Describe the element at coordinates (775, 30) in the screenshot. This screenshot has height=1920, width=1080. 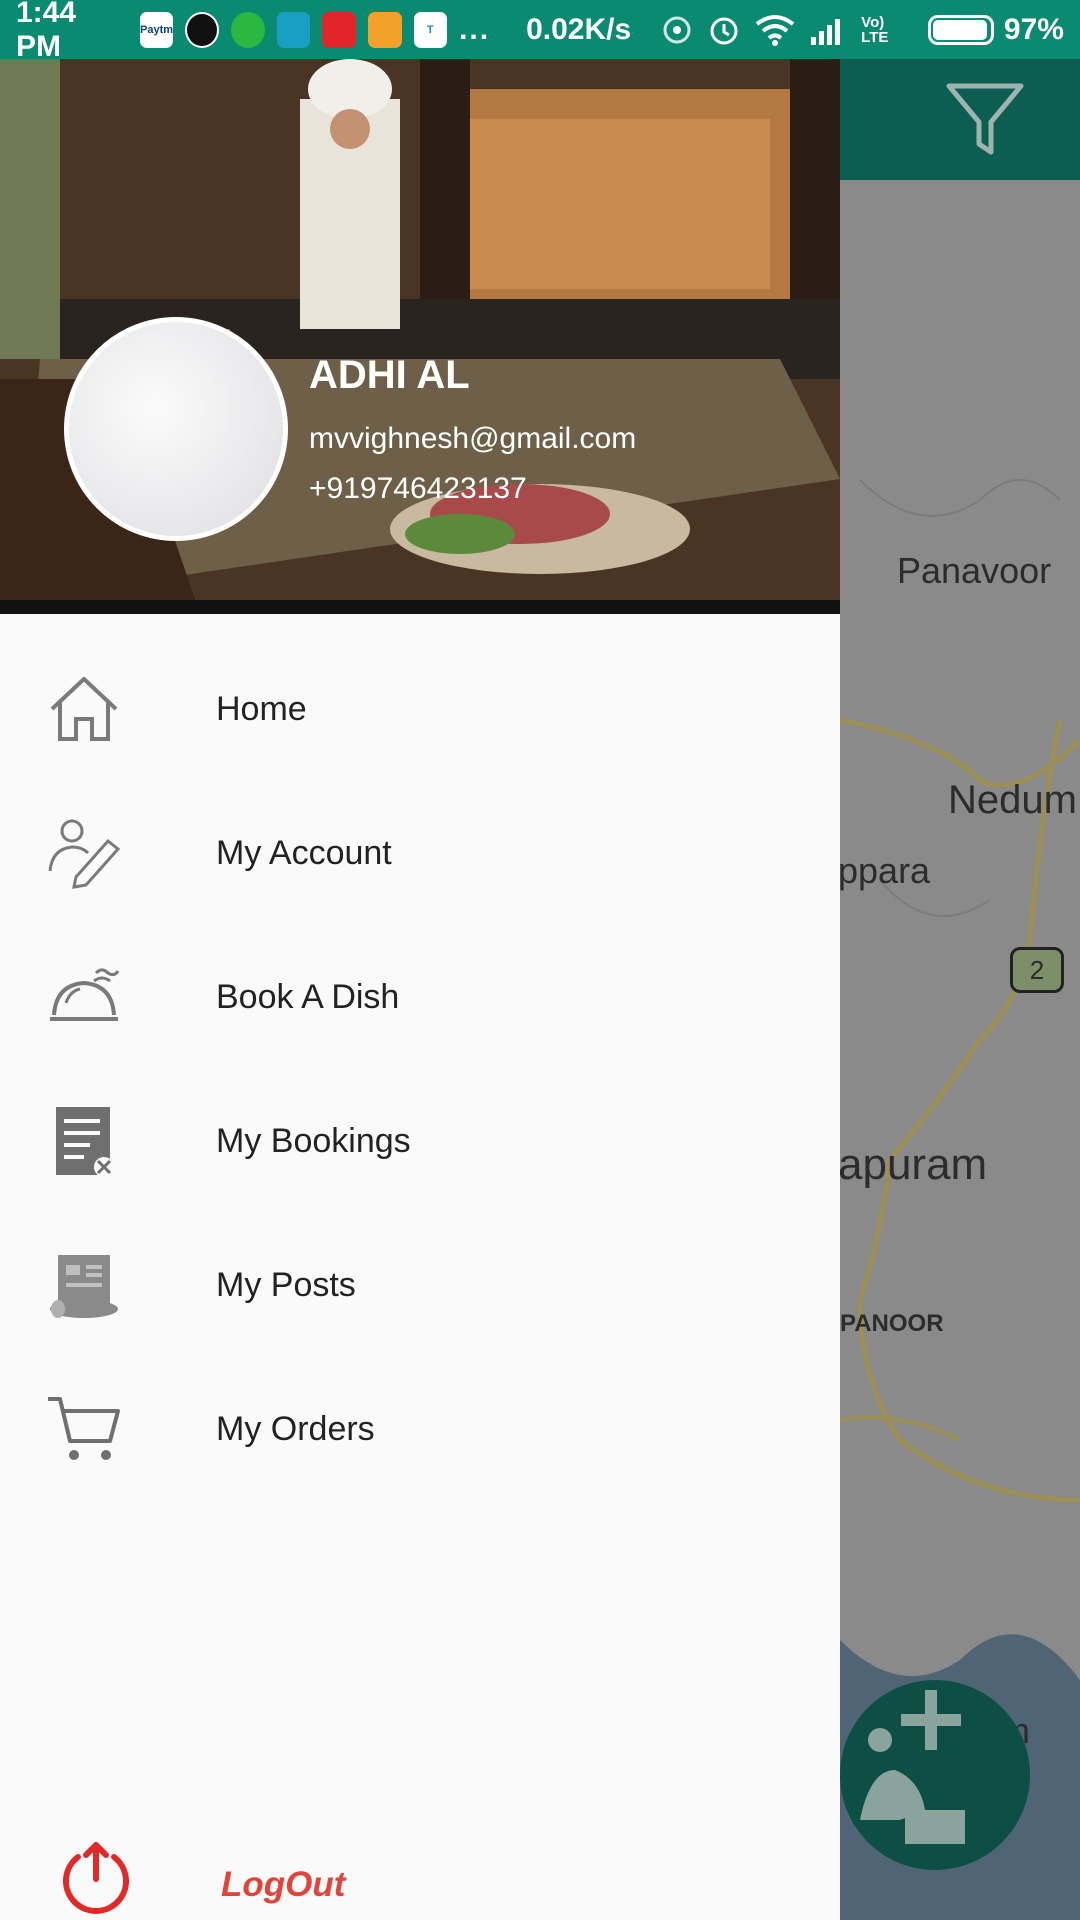
I see `wifi-icon` at that location.